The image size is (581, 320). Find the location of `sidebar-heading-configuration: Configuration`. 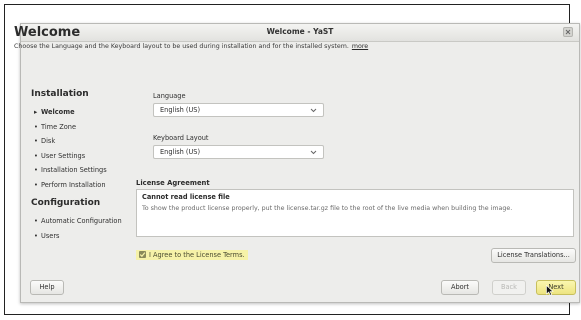

sidebar-heading-configuration: Configuration is located at coordinates (66, 203).